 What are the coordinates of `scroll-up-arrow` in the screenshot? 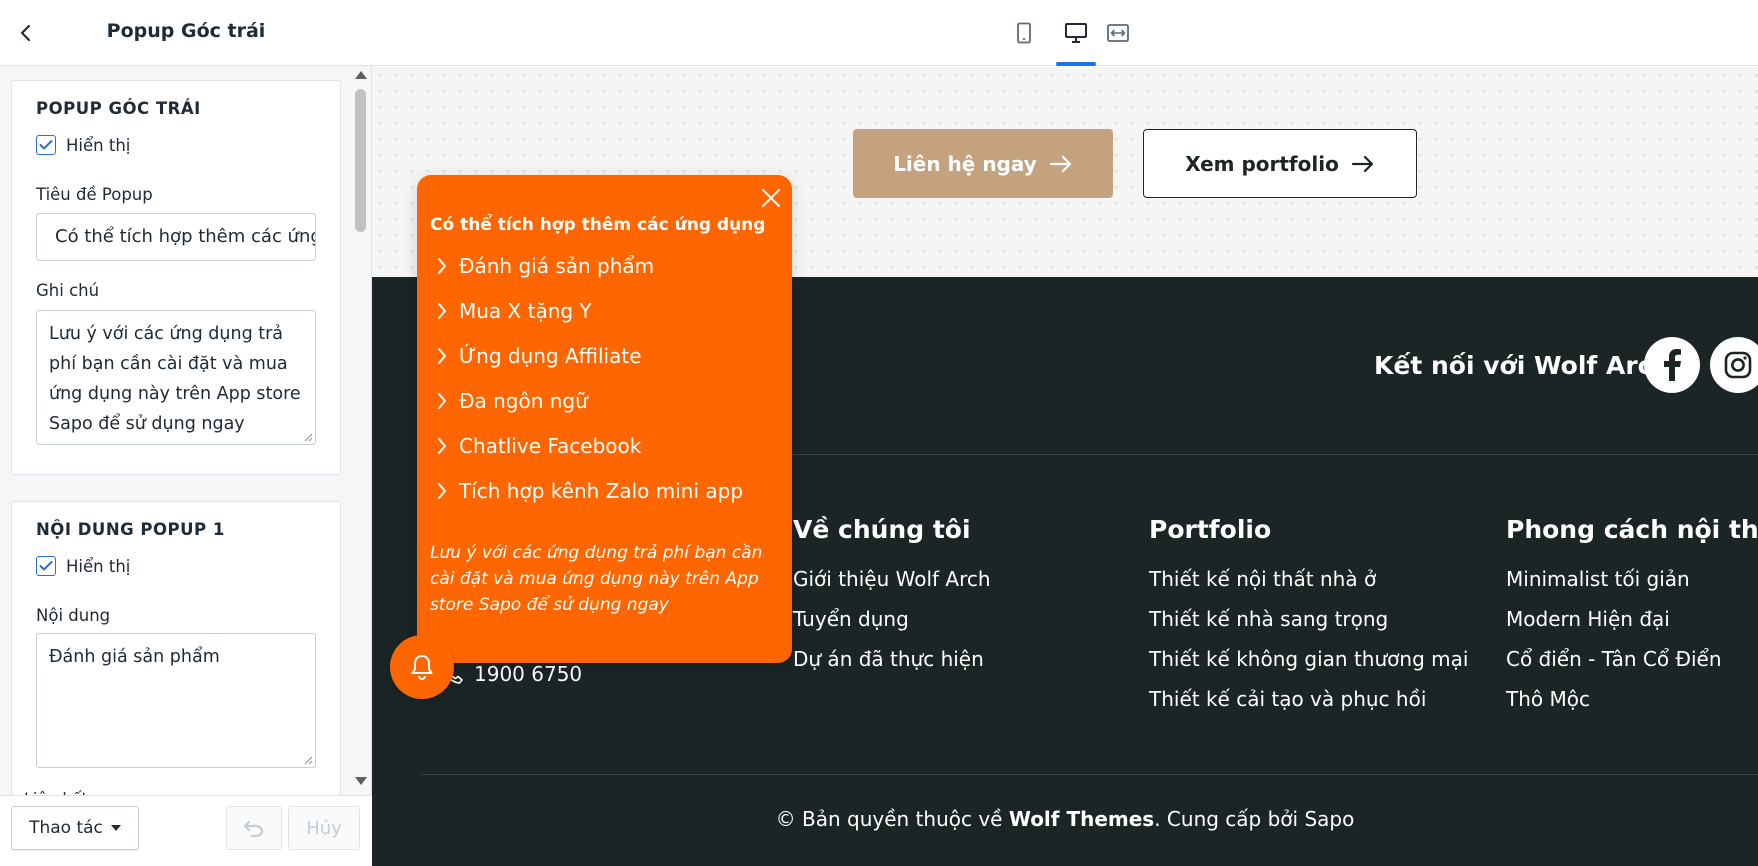 It's located at (361, 75).